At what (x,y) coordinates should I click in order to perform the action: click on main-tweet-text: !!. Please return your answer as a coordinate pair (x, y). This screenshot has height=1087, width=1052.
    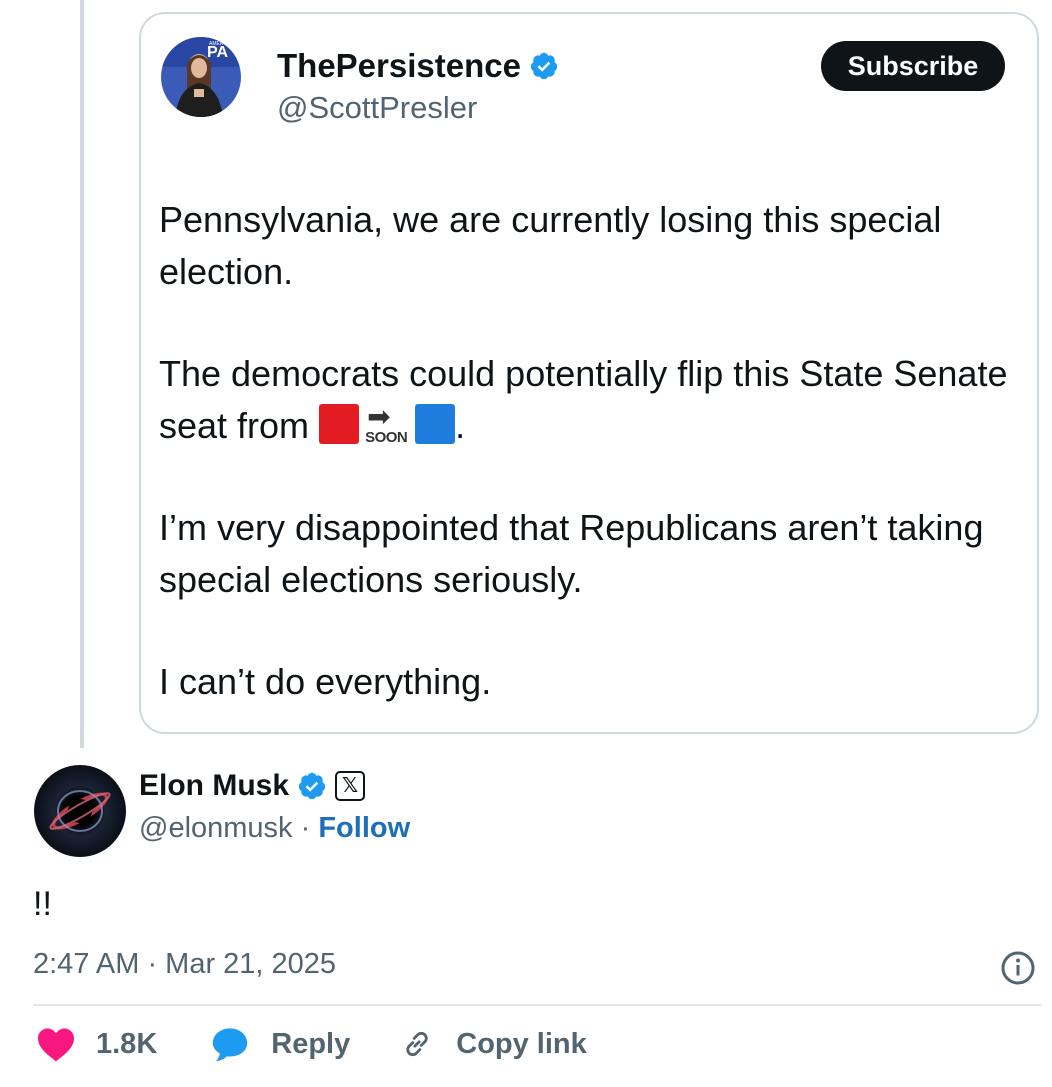
    Looking at the image, I should click on (42, 904).